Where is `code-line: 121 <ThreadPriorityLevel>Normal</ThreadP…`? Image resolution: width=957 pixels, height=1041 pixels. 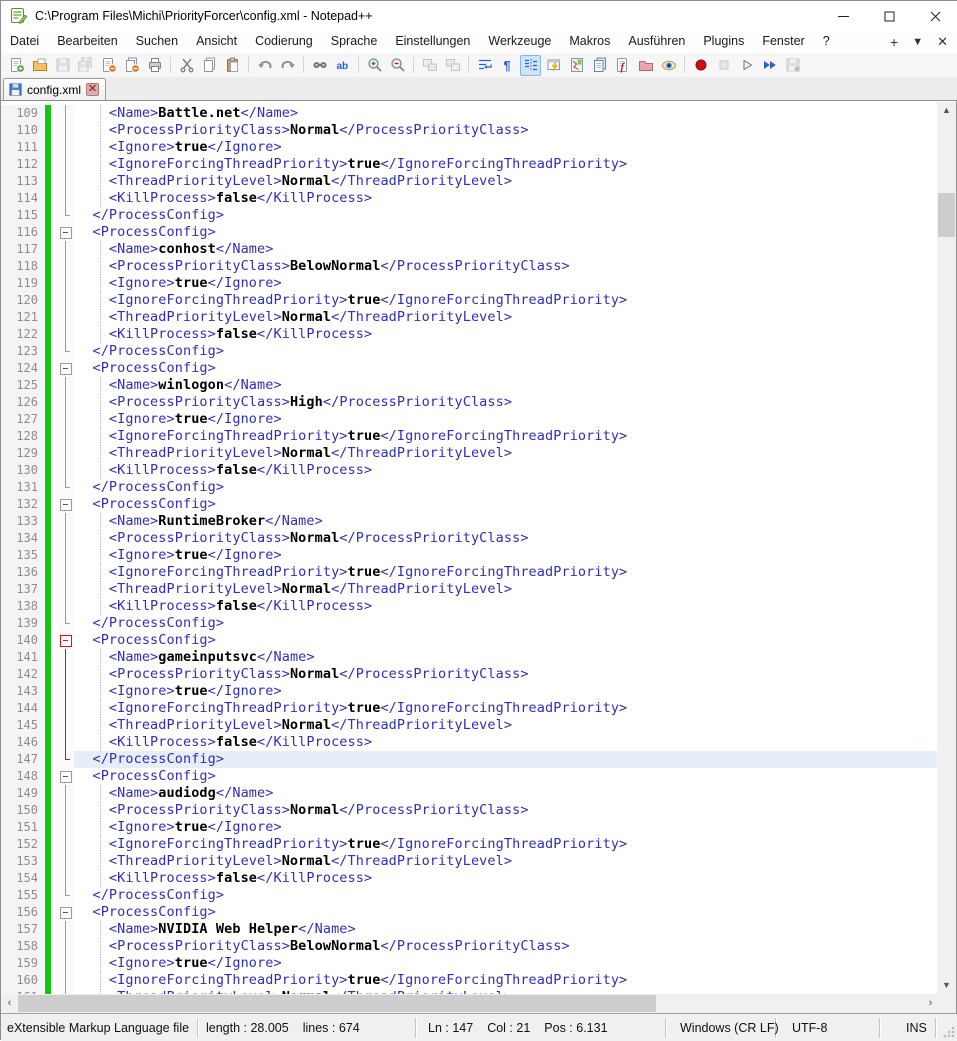 code-line: 121 <ThreadPriorityLevel>Normal</ThreadP… is located at coordinates (470, 317).